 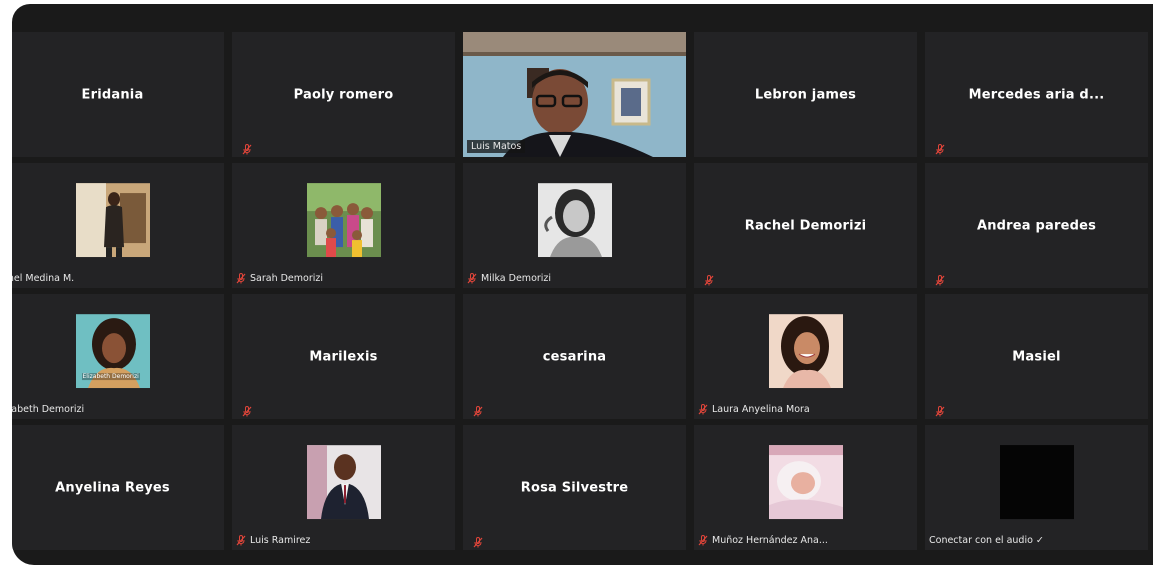 What do you see at coordinates (112, 94) in the screenshot?
I see `participant-name: Eridania` at bounding box center [112, 94].